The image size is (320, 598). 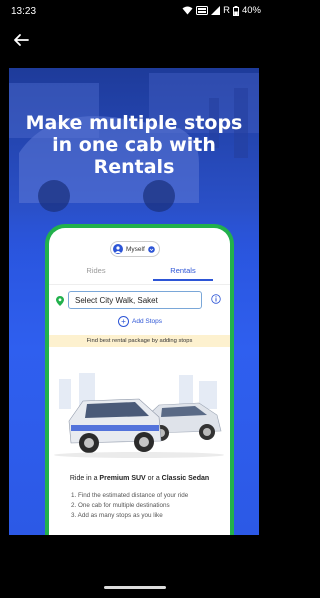 I want to click on signal-icon, so click(x=216, y=10).